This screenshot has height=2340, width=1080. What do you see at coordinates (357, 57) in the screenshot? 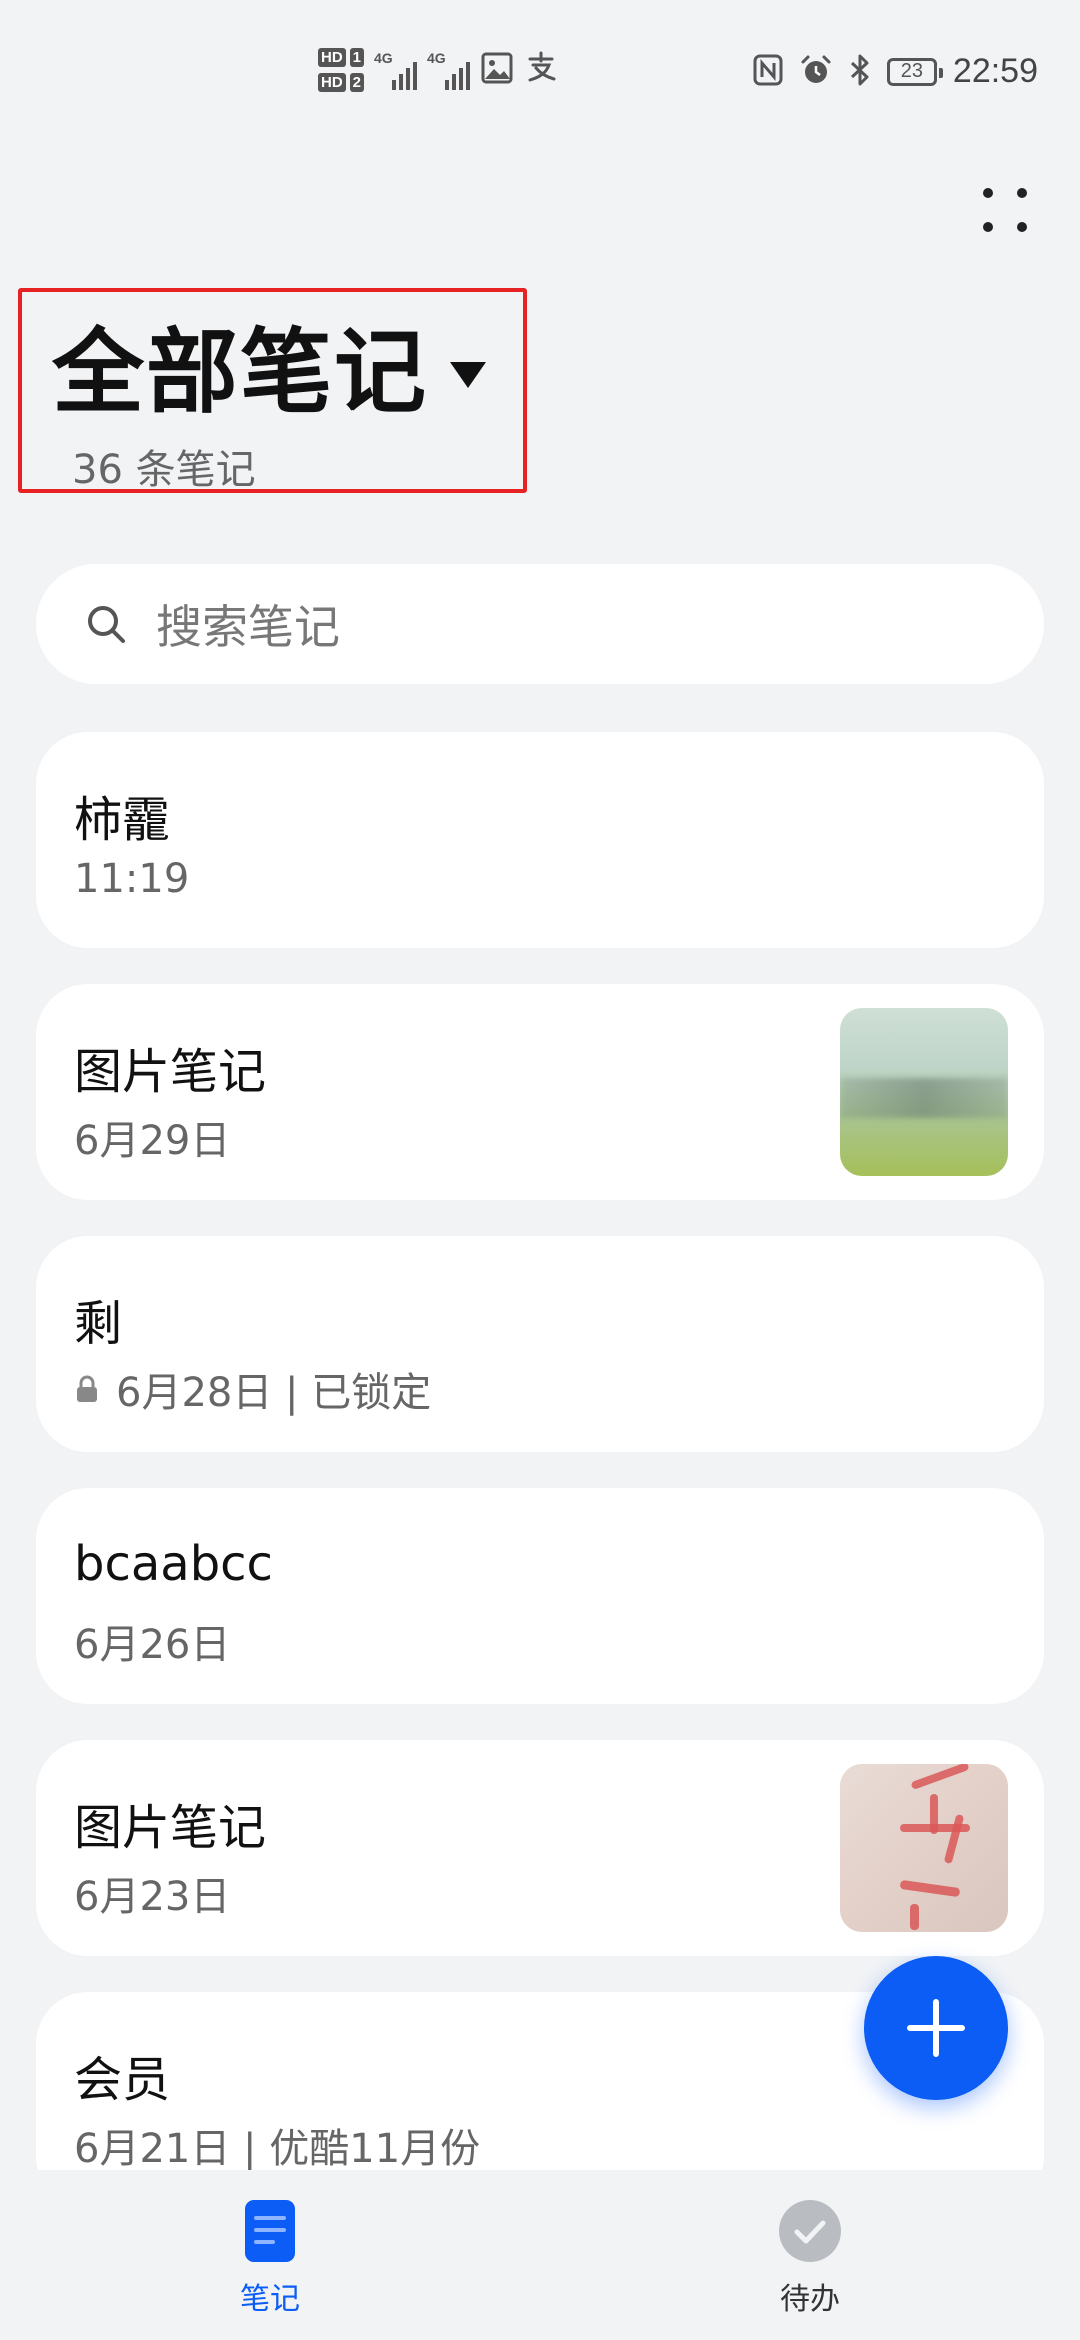
I see `sim-1-badge: 1` at bounding box center [357, 57].